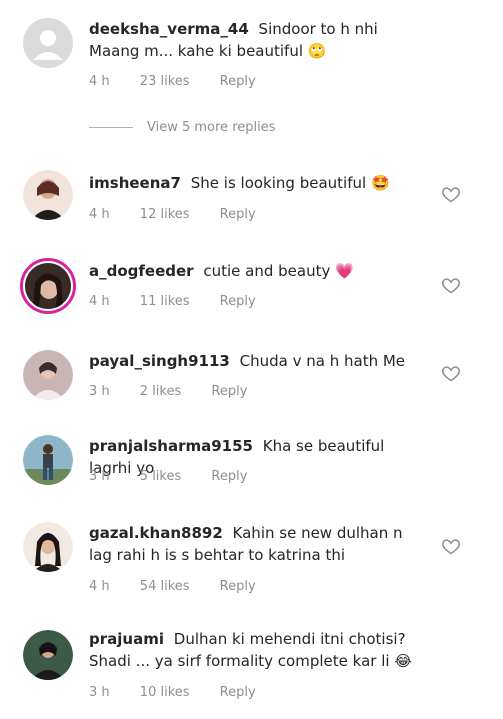 The image size is (503, 719). I want to click on comment-meta: 3 h 5 likes Reply, so click(181, 476).